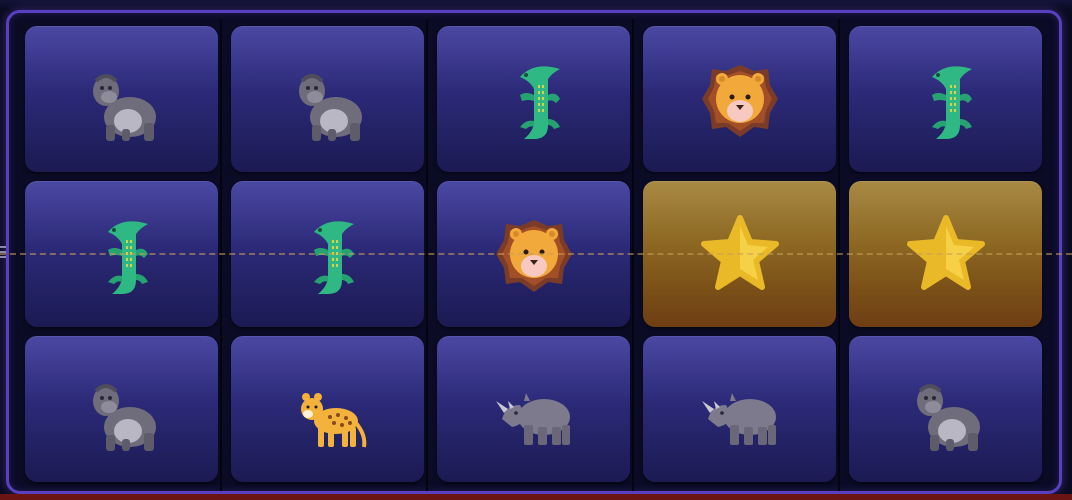  I want to click on leopard-icon, so click(333, 420).